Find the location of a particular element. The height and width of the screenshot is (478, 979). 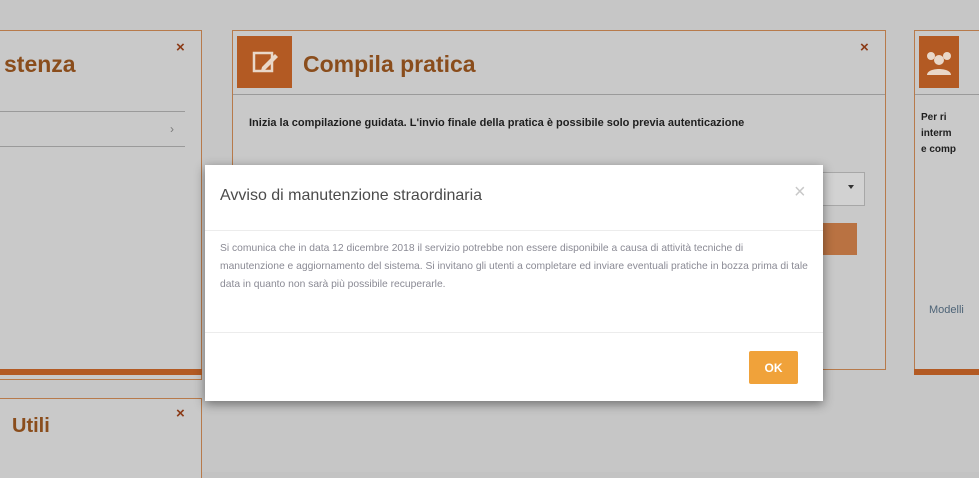

intermediari-panel: Per ri interm e comp Modelli is located at coordinates (946, 202).